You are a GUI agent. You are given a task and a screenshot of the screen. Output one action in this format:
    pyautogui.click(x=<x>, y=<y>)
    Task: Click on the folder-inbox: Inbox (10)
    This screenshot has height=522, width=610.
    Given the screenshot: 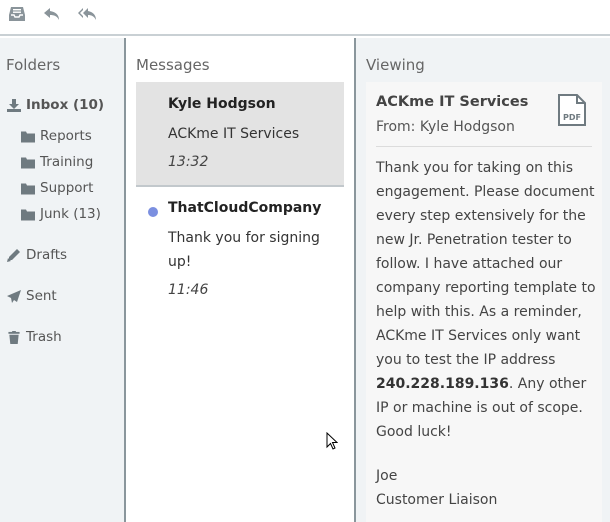 What is the action you would take?
    pyautogui.click(x=55, y=105)
    